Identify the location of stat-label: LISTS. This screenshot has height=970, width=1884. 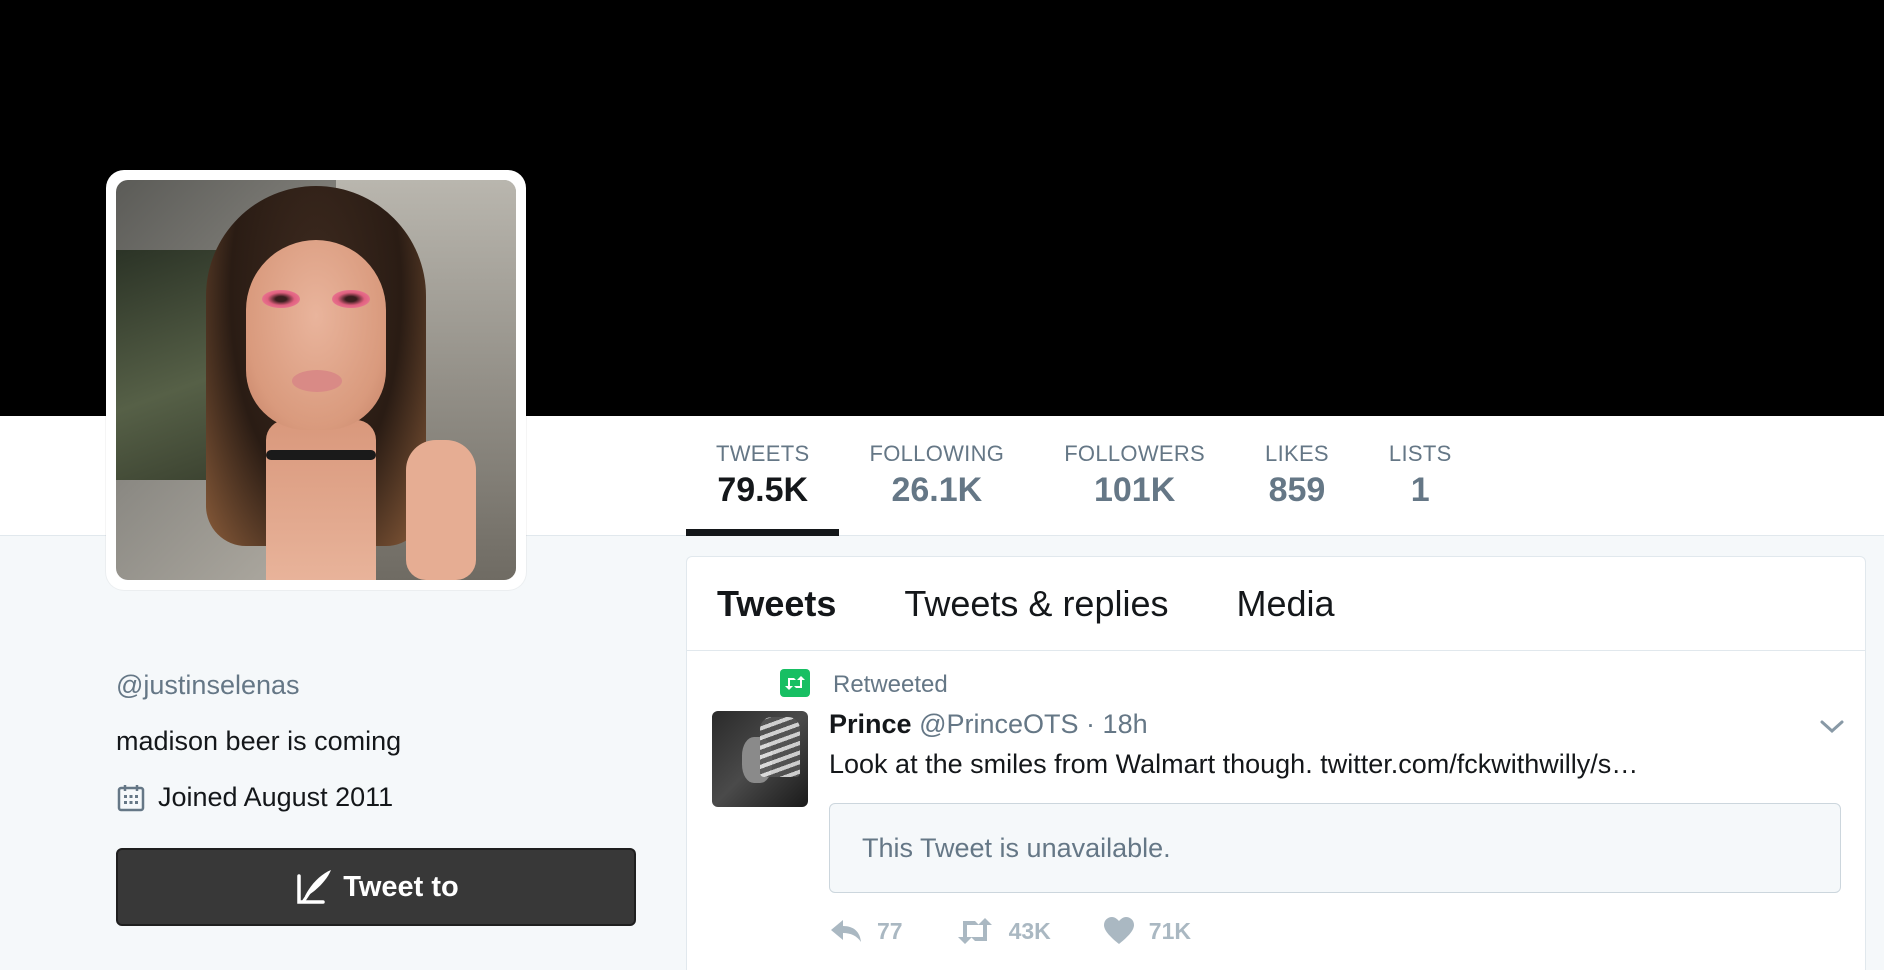
(1420, 453).